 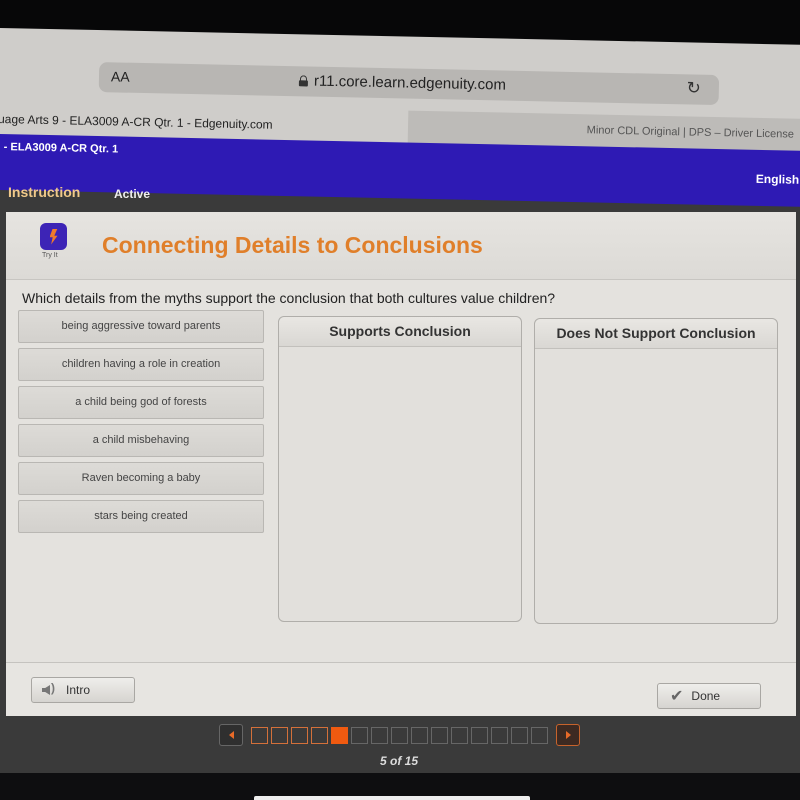 What do you see at coordinates (141, 364) in the screenshot?
I see `draggable-tile: children having a role in creation` at bounding box center [141, 364].